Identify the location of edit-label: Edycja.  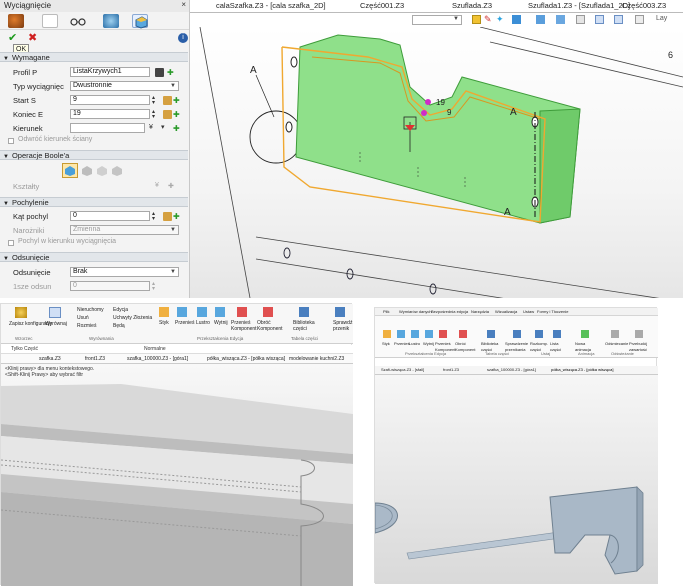
(120, 310).